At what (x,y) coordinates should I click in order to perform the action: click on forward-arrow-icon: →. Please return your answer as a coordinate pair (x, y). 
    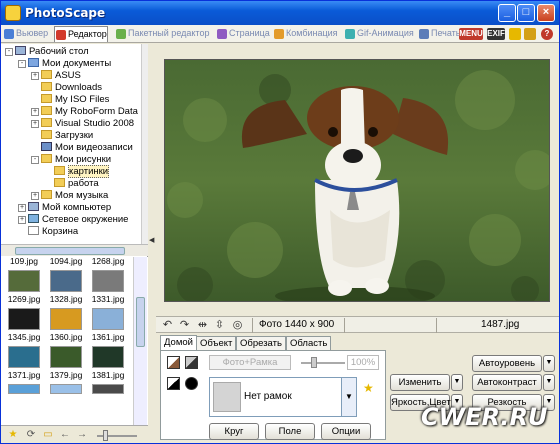
    Looking at the image, I should click on (82, 435).